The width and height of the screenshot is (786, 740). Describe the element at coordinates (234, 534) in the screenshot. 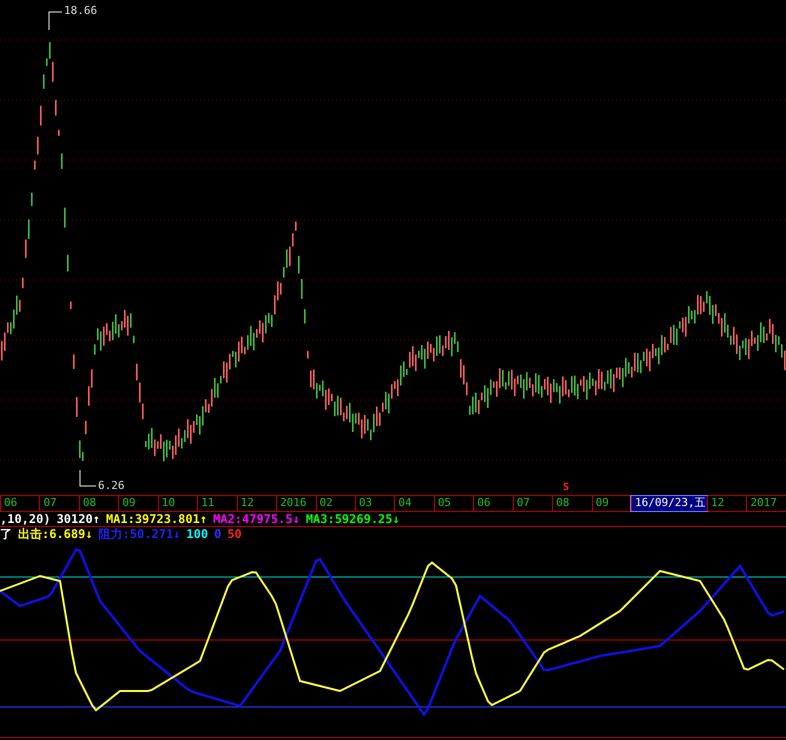

I see `legend-entry: 50` at that location.